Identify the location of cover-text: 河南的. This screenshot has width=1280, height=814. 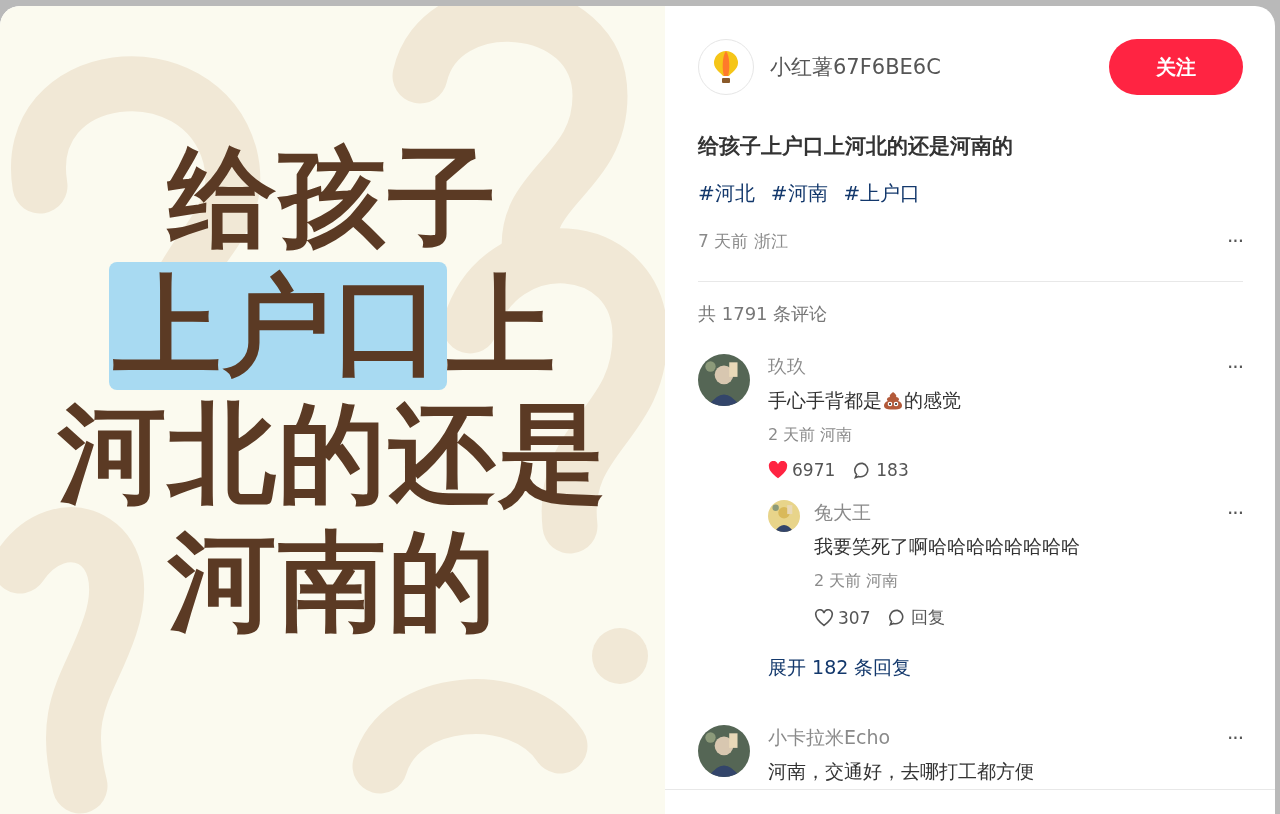
(332, 582).